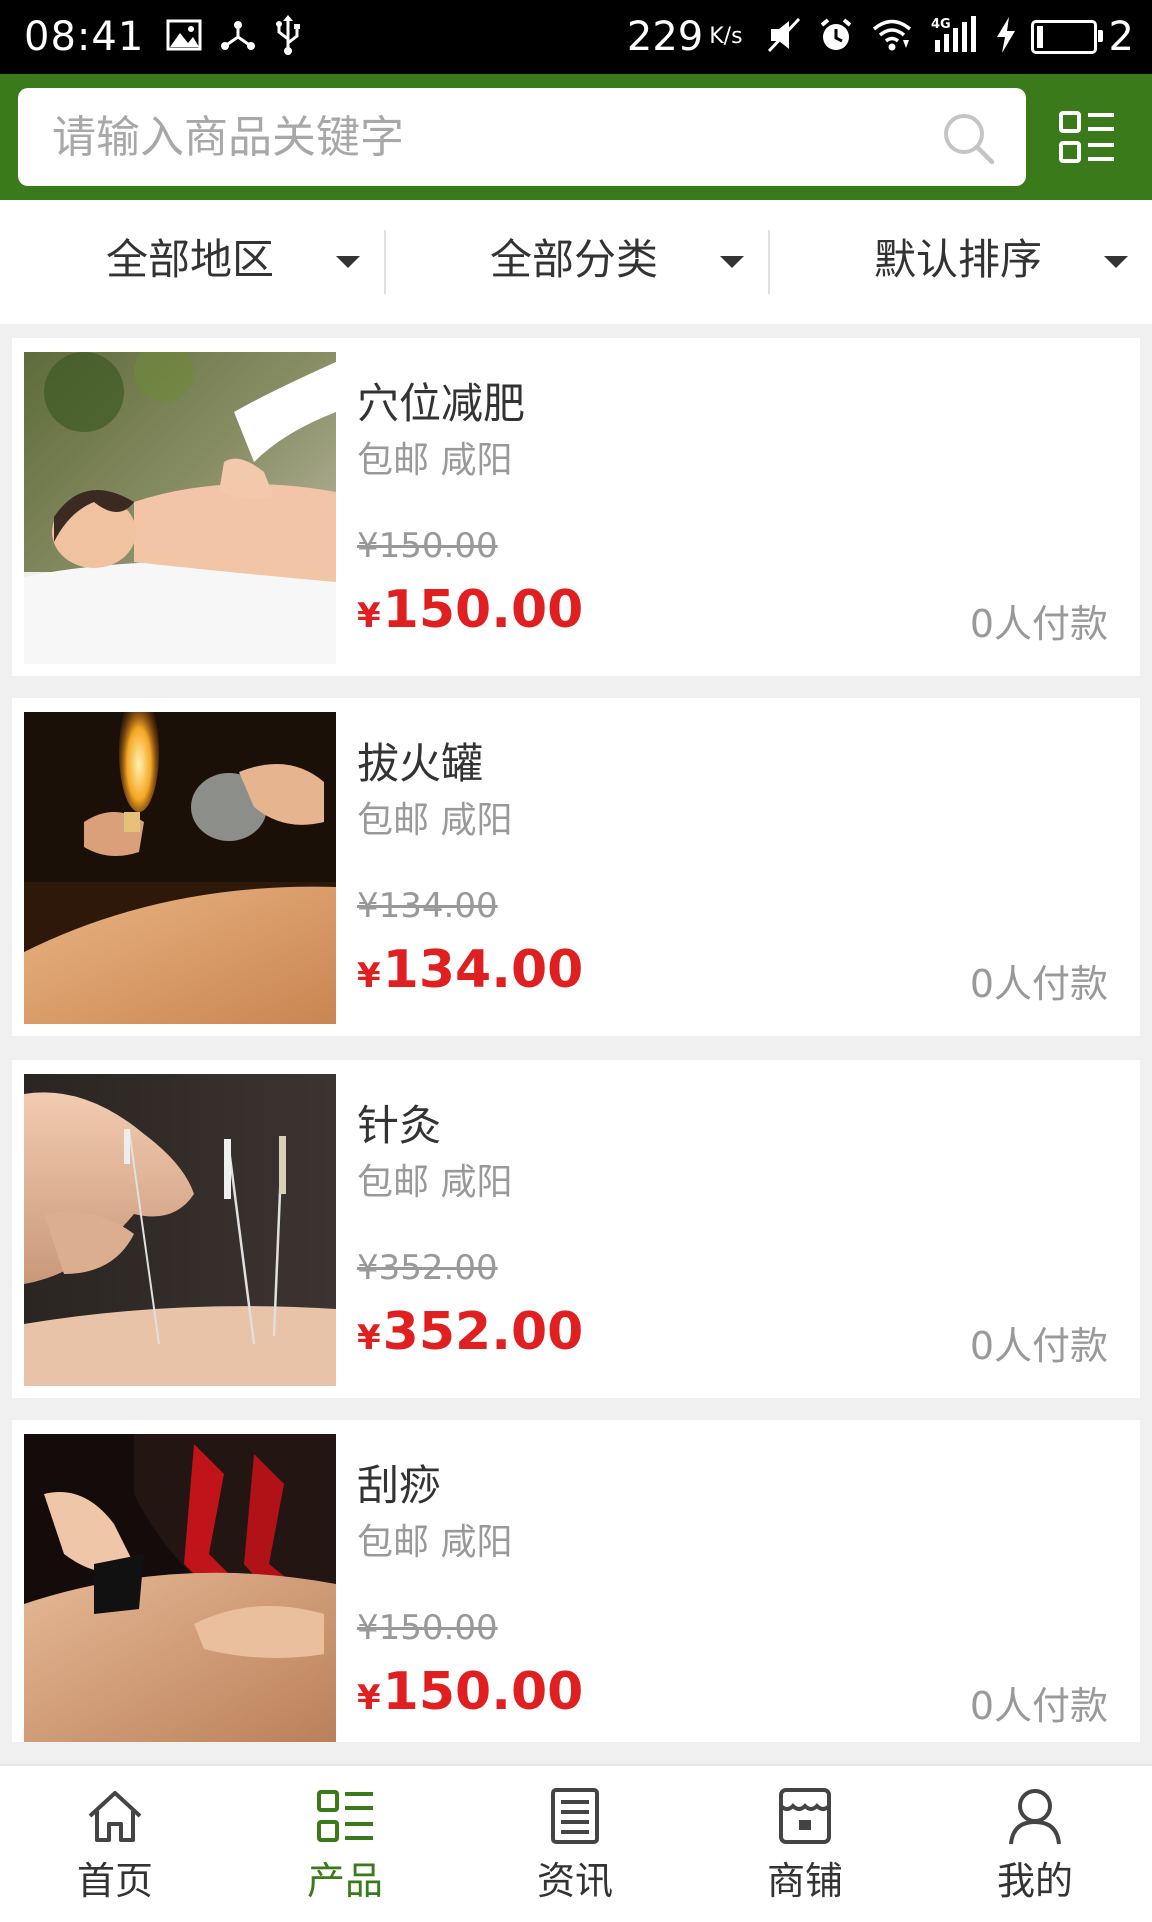 This screenshot has width=1152, height=1922. I want to click on header-bar, so click(576, 137).